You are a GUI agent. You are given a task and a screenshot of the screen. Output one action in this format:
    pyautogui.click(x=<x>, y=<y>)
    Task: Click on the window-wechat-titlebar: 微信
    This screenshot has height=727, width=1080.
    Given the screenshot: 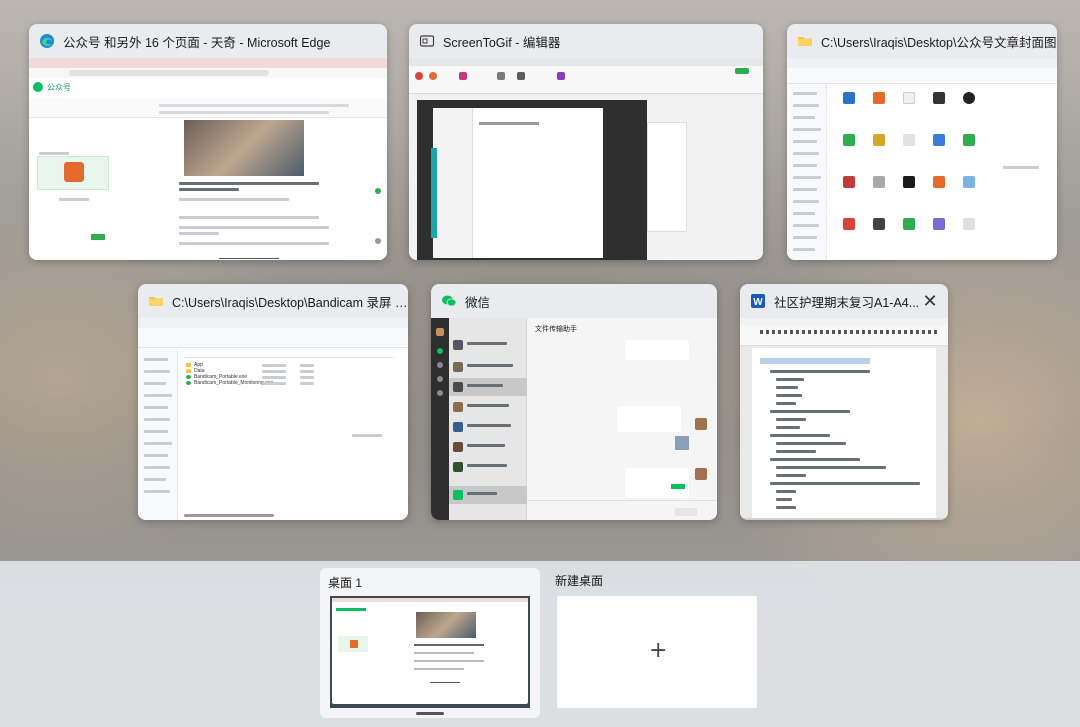 What is the action you would take?
    pyautogui.click(x=574, y=301)
    